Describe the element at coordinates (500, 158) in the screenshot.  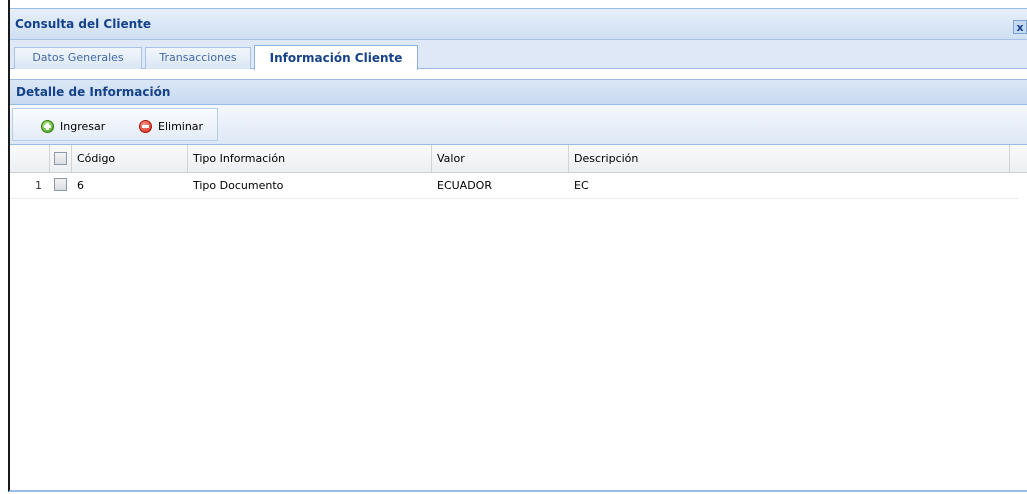
I see `column-header-valor: Valor` at that location.